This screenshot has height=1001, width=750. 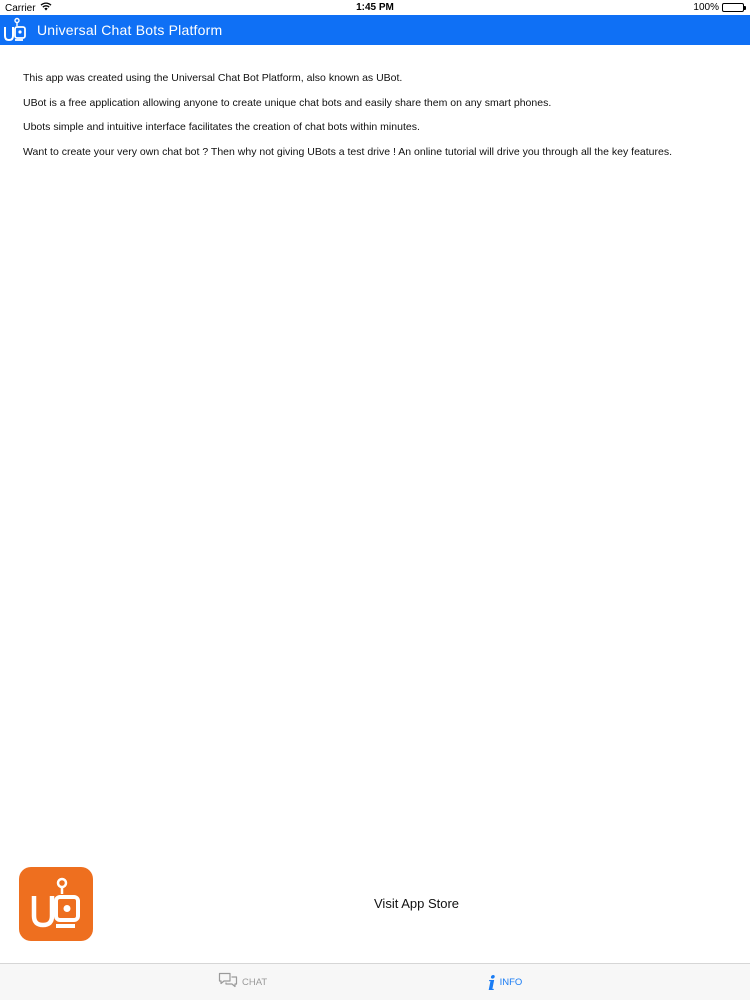 I want to click on tab-info-label: INFO, so click(x=511, y=982).